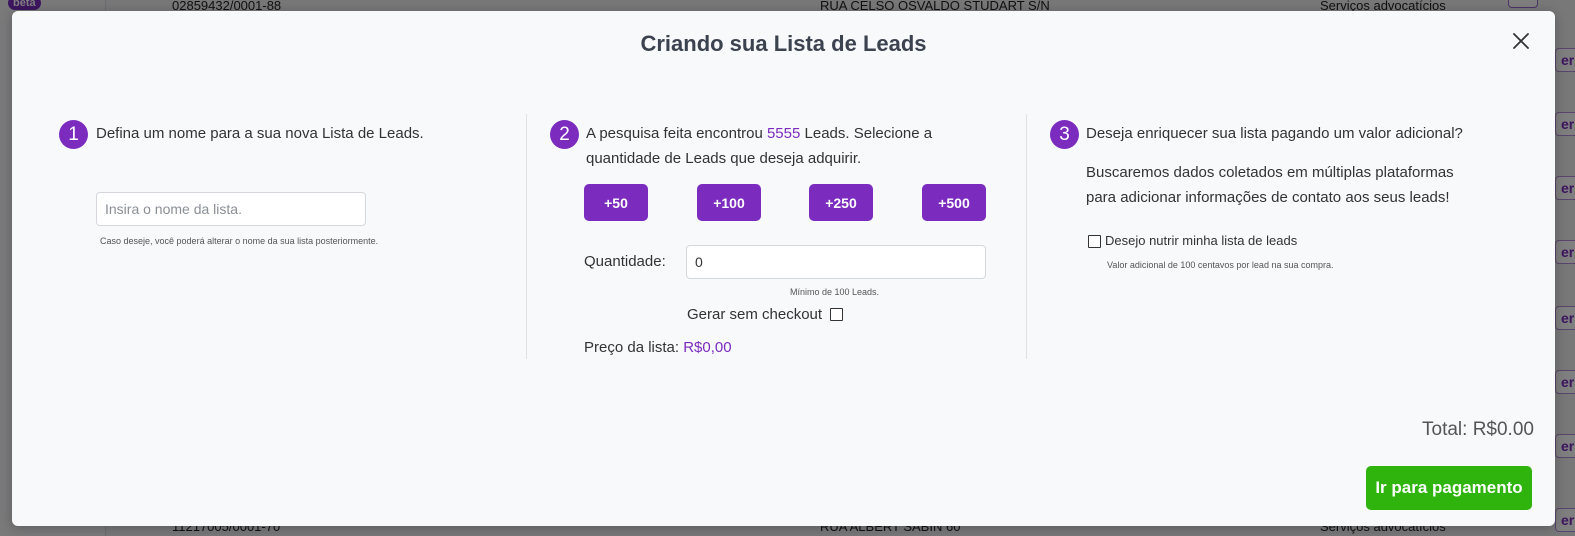 This screenshot has width=1575, height=536. What do you see at coordinates (231, 209) in the screenshot?
I see `list-name-input` at bounding box center [231, 209].